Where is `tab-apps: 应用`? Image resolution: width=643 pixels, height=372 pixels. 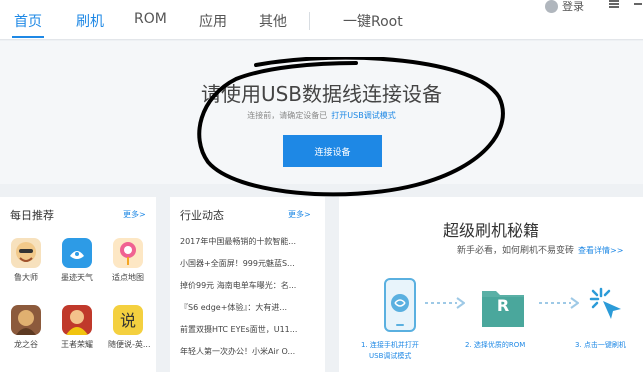
tab-apps: 应用 is located at coordinates (213, 21).